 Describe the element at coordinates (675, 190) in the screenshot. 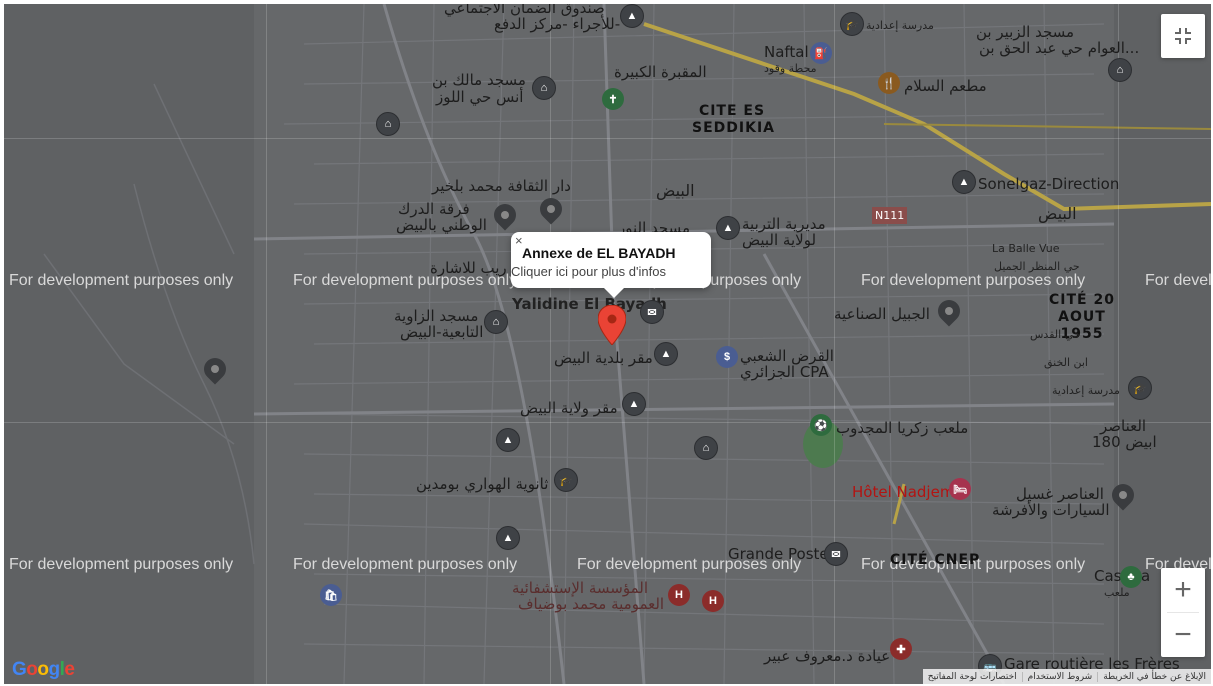

I see `label-el-bayadh-ar: البيض` at that location.